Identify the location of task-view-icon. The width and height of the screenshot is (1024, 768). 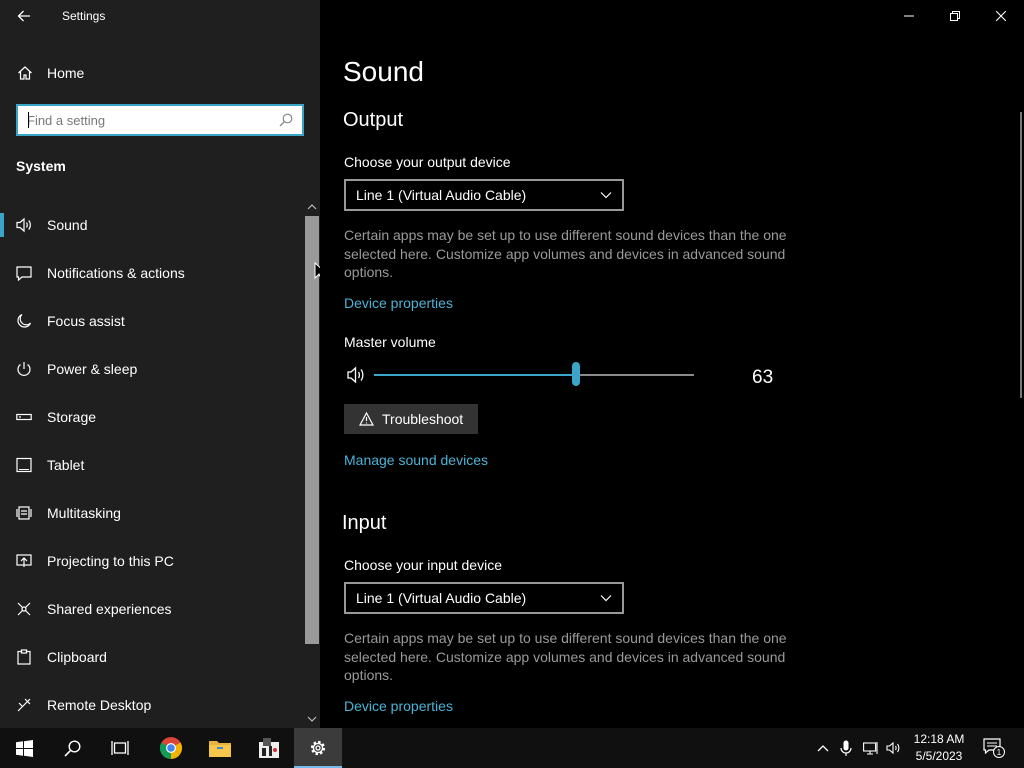
(120, 748).